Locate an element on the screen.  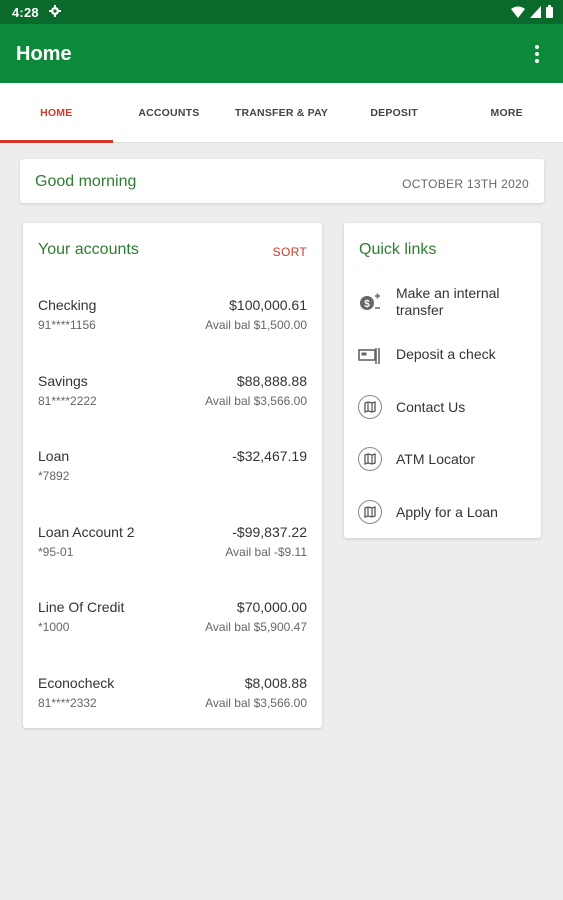
overflow-menu-icon is located at coordinates (537, 54).